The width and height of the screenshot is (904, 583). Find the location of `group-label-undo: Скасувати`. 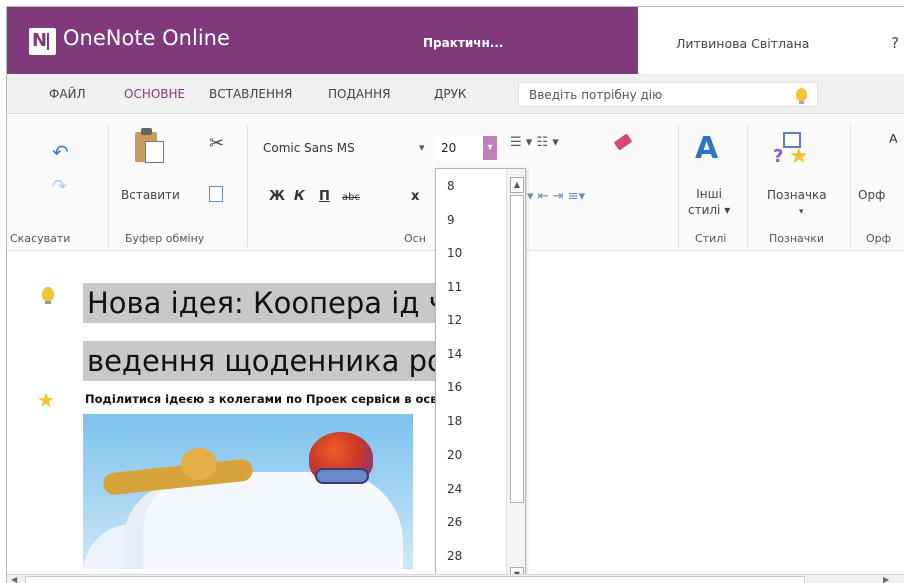

group-label-undo: Скасувати is located at coordinates (40, 238).